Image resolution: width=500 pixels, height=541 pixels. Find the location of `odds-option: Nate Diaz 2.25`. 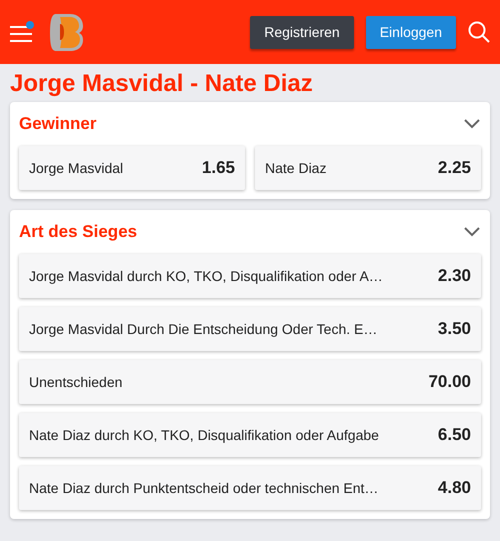

odds-option: Nate Diaz 2.25 is located at coordinates (368, 168).